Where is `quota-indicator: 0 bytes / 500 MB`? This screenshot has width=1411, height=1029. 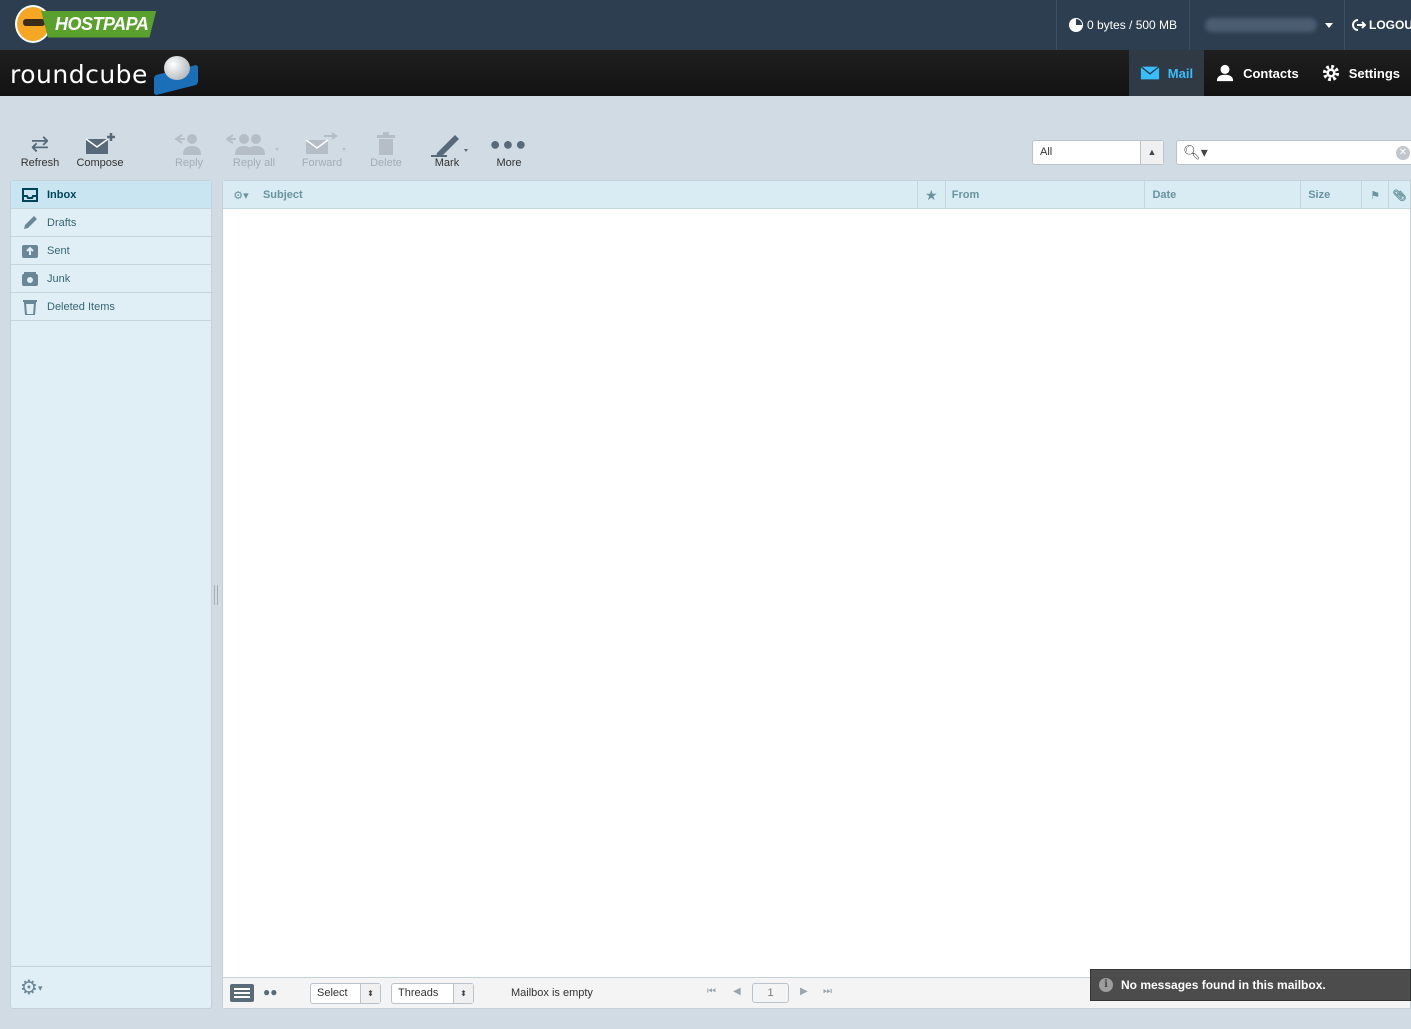
quota-indicator: 0 bytes / 500 MB is located at coordinates (1123, 25).